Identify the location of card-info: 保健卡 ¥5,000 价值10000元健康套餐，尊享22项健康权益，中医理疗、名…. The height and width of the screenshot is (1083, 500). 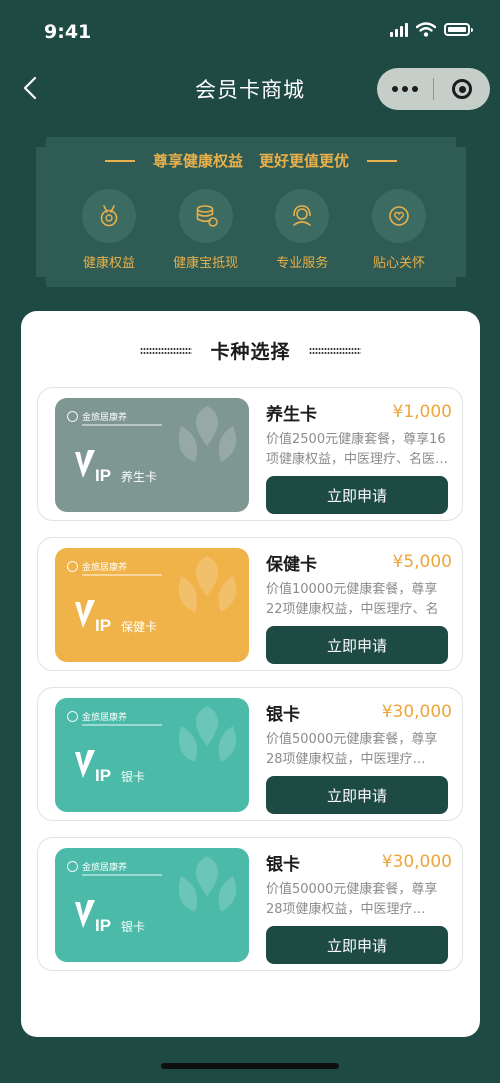
(359, 606).